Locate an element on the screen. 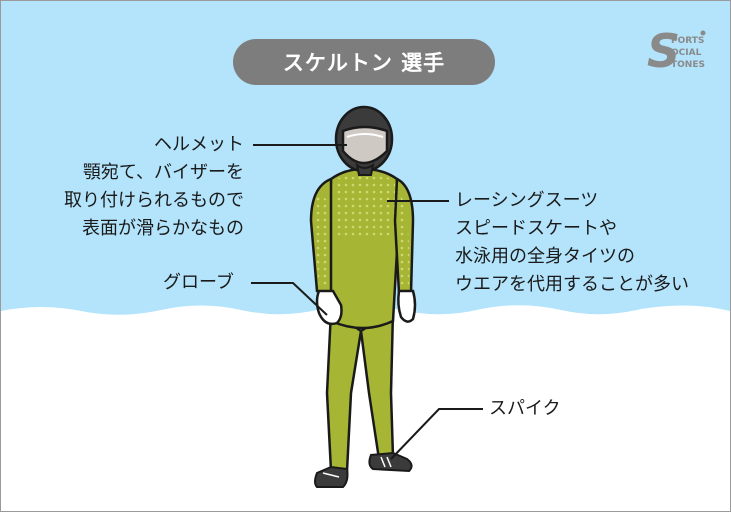 Image resolution: width=731 pixels, height=512 pixels. suit-label-line-1: レーシングスーツ is located at coordinates (527, 200).